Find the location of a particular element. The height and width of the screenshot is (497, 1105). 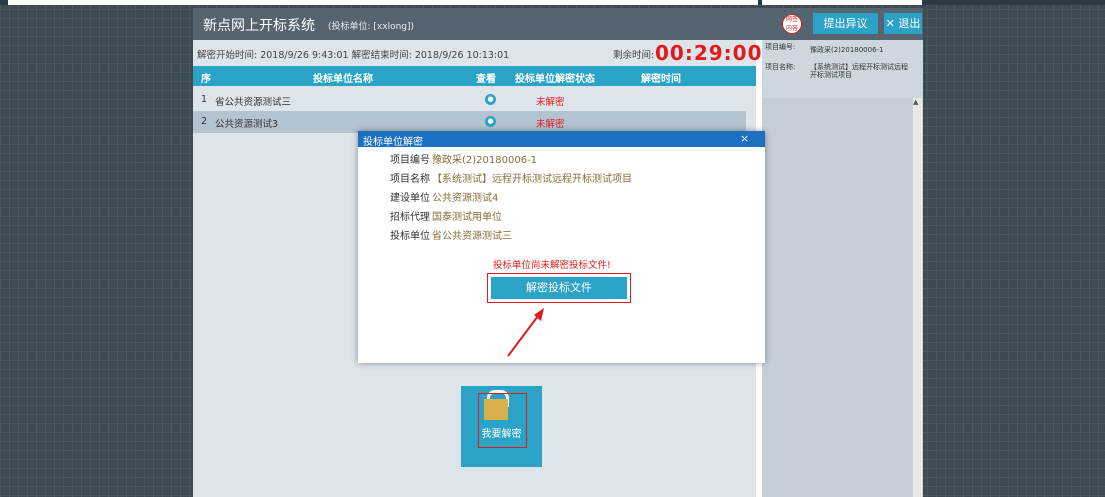

field-project-no: 项目编号 豫政采(2)20180006-1 is located at coordinates (463, 158).